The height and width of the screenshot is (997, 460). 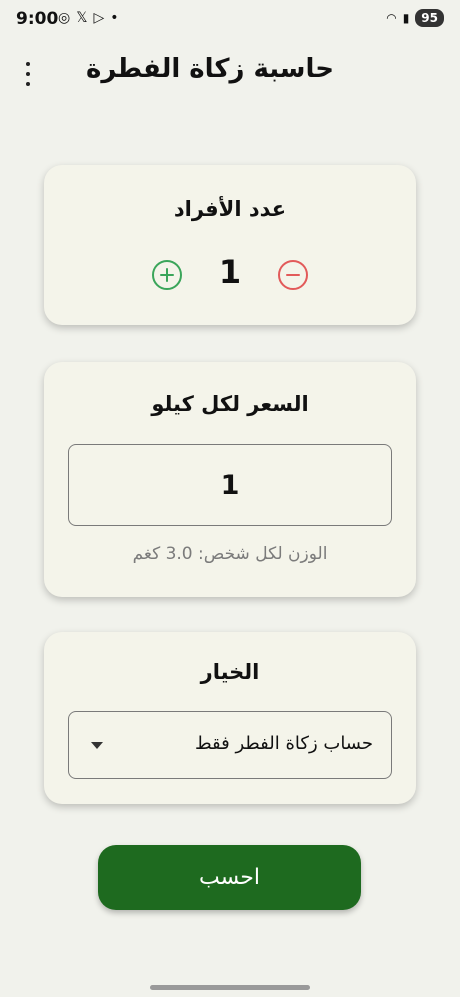 What do you see at coordinates (230, 672) in the screenshot?
I see `option-card-title: الخيار` at bounding box center [230, 672].